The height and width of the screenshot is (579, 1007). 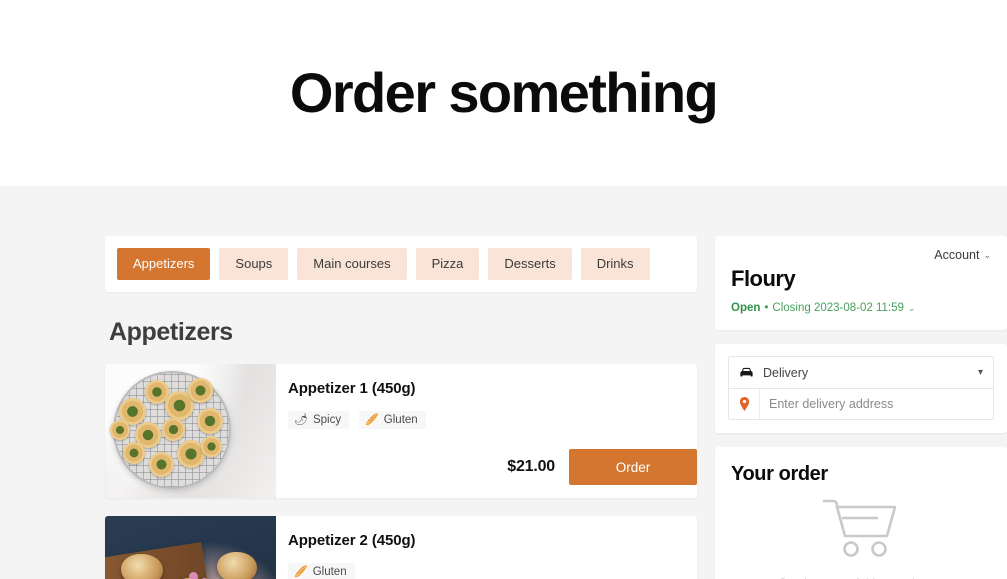 I want to click on menu-item-card: Appetizer 2 (450g) 🥖 Gluten, so click(x=401, y=547).